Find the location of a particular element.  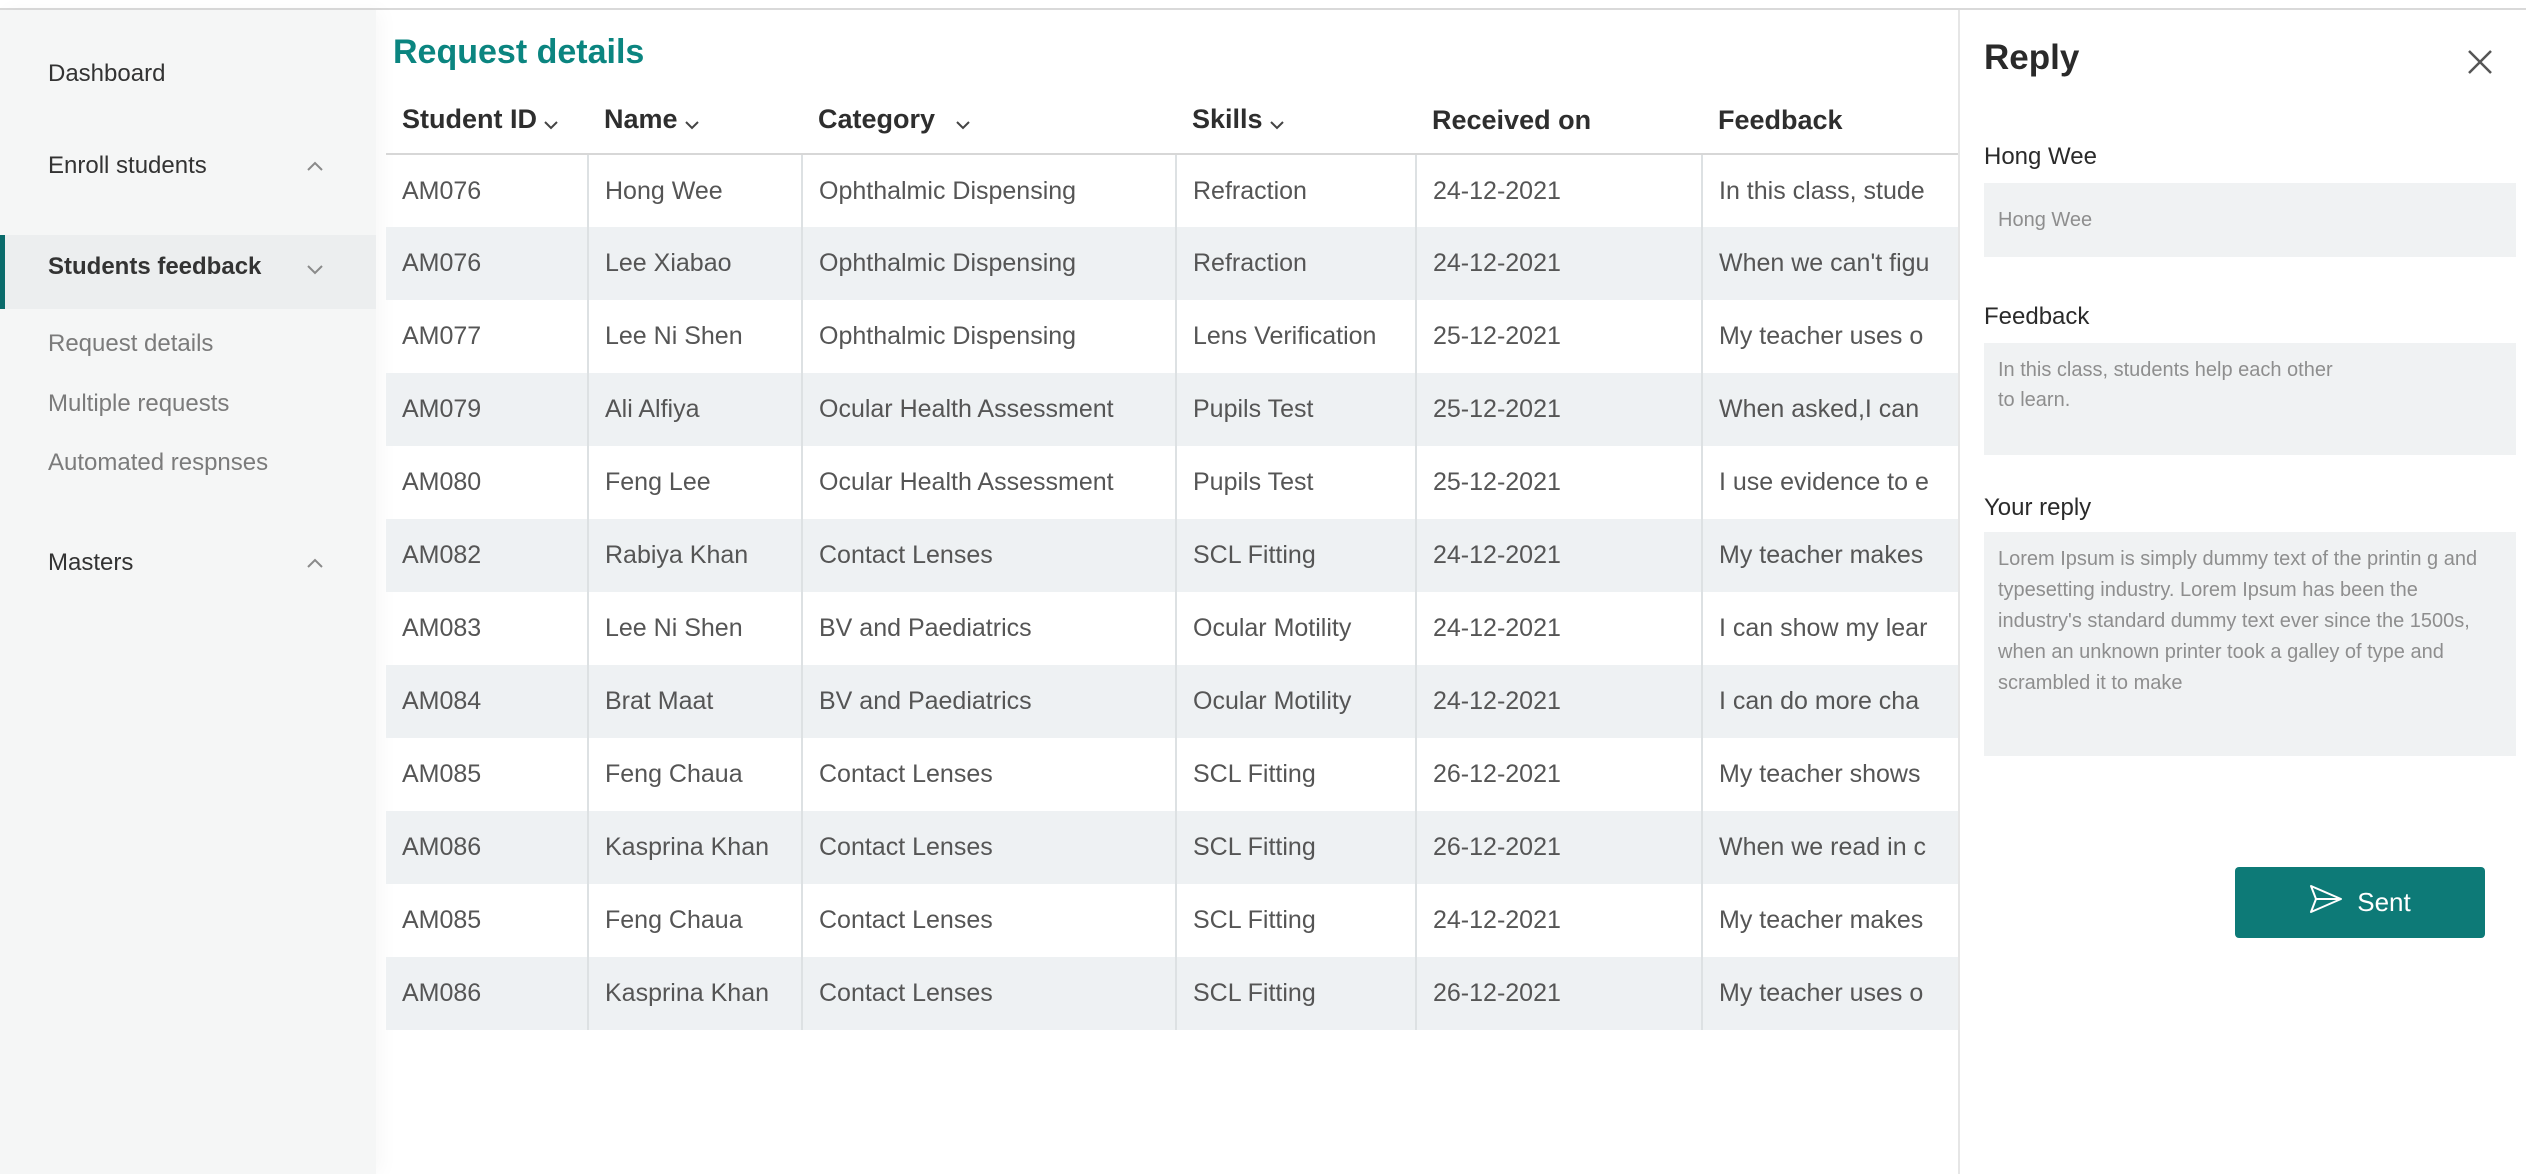

skills-cell: Lens Verification is located at coordinates (1295, 336).